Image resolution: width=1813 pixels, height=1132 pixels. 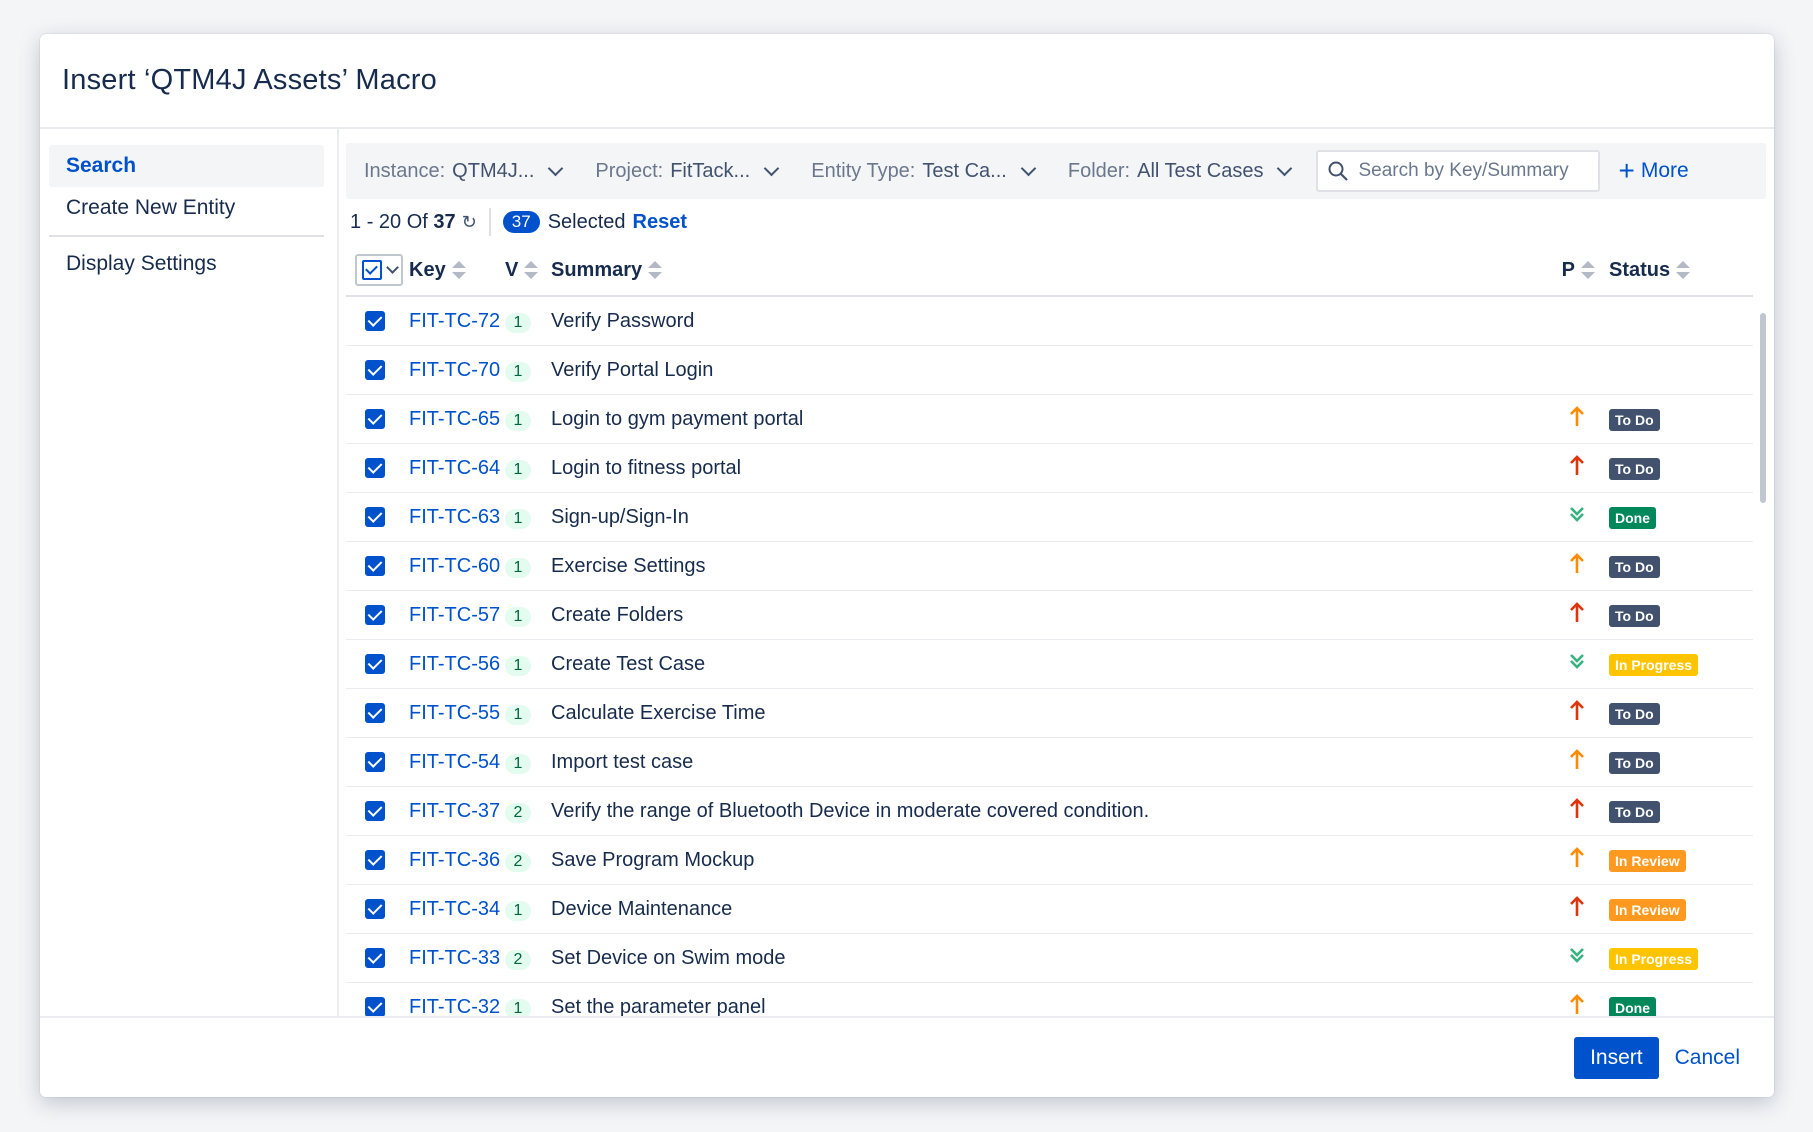 I want to click on table-row: FIT-TC-54 1 Import test case To Do, so click(x=1049, y=762).